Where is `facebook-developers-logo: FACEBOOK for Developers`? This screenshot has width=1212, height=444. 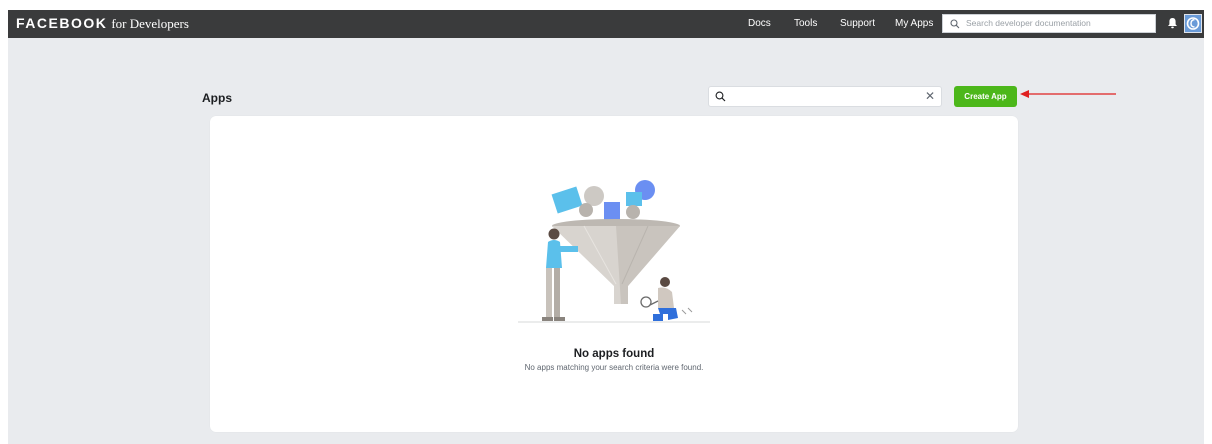 facebook-developers-logo: FACEBOOK for Developers is located at coordinates (102, 24).